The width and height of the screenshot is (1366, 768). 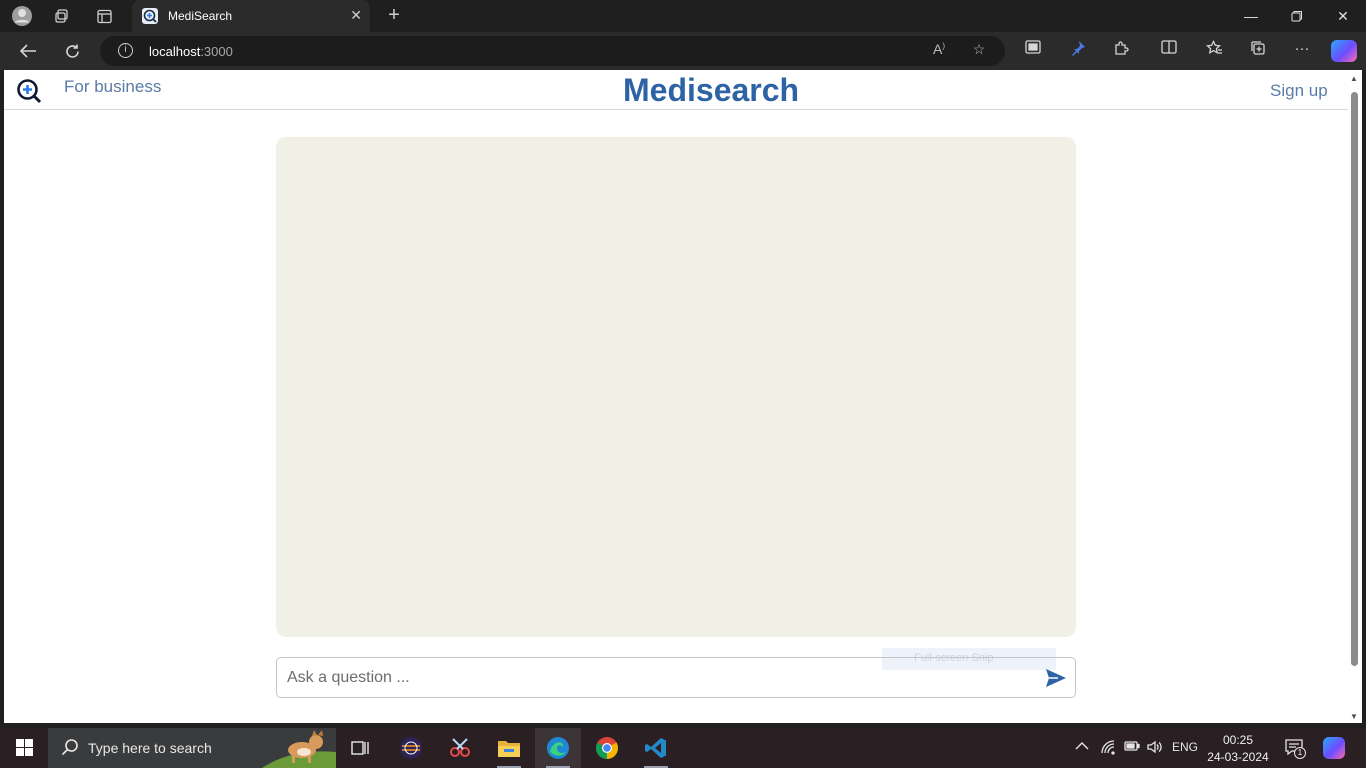 What do you see at coordinates (29, 91) in the screenshot?
I see `medisearch-logo-icon` at bounding box center [29, 91].